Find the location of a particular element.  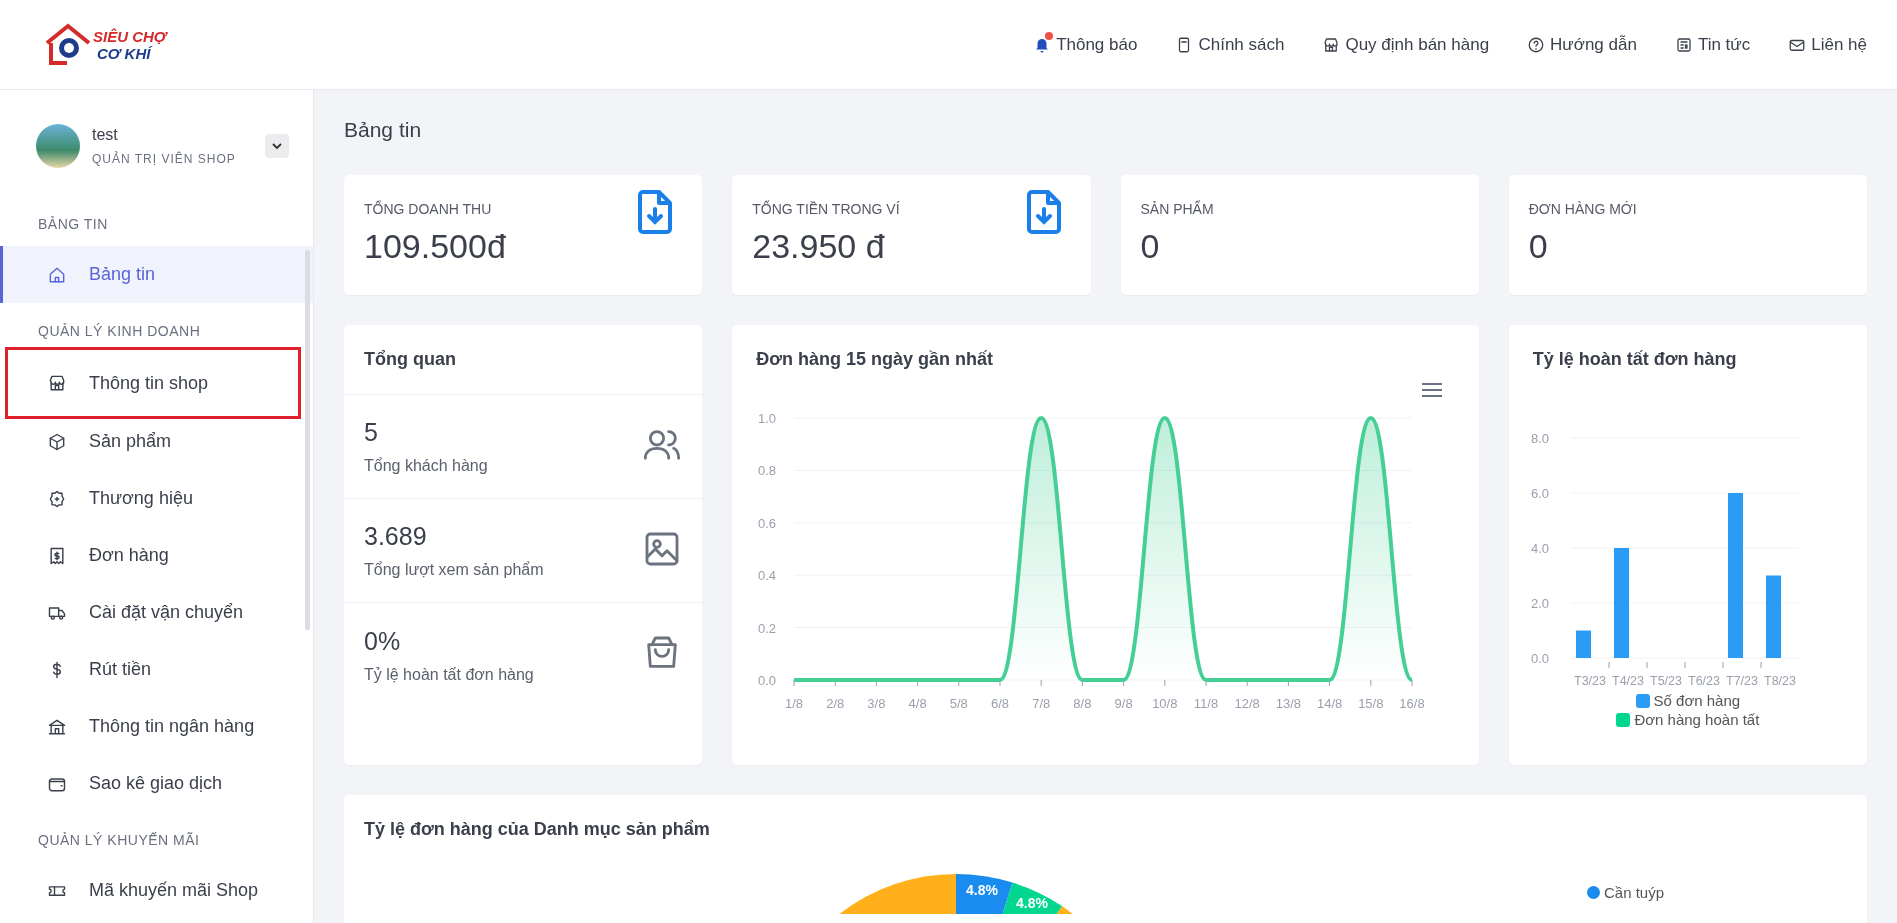

nav-link: Thông báo is located at coordinates (1085, 44).